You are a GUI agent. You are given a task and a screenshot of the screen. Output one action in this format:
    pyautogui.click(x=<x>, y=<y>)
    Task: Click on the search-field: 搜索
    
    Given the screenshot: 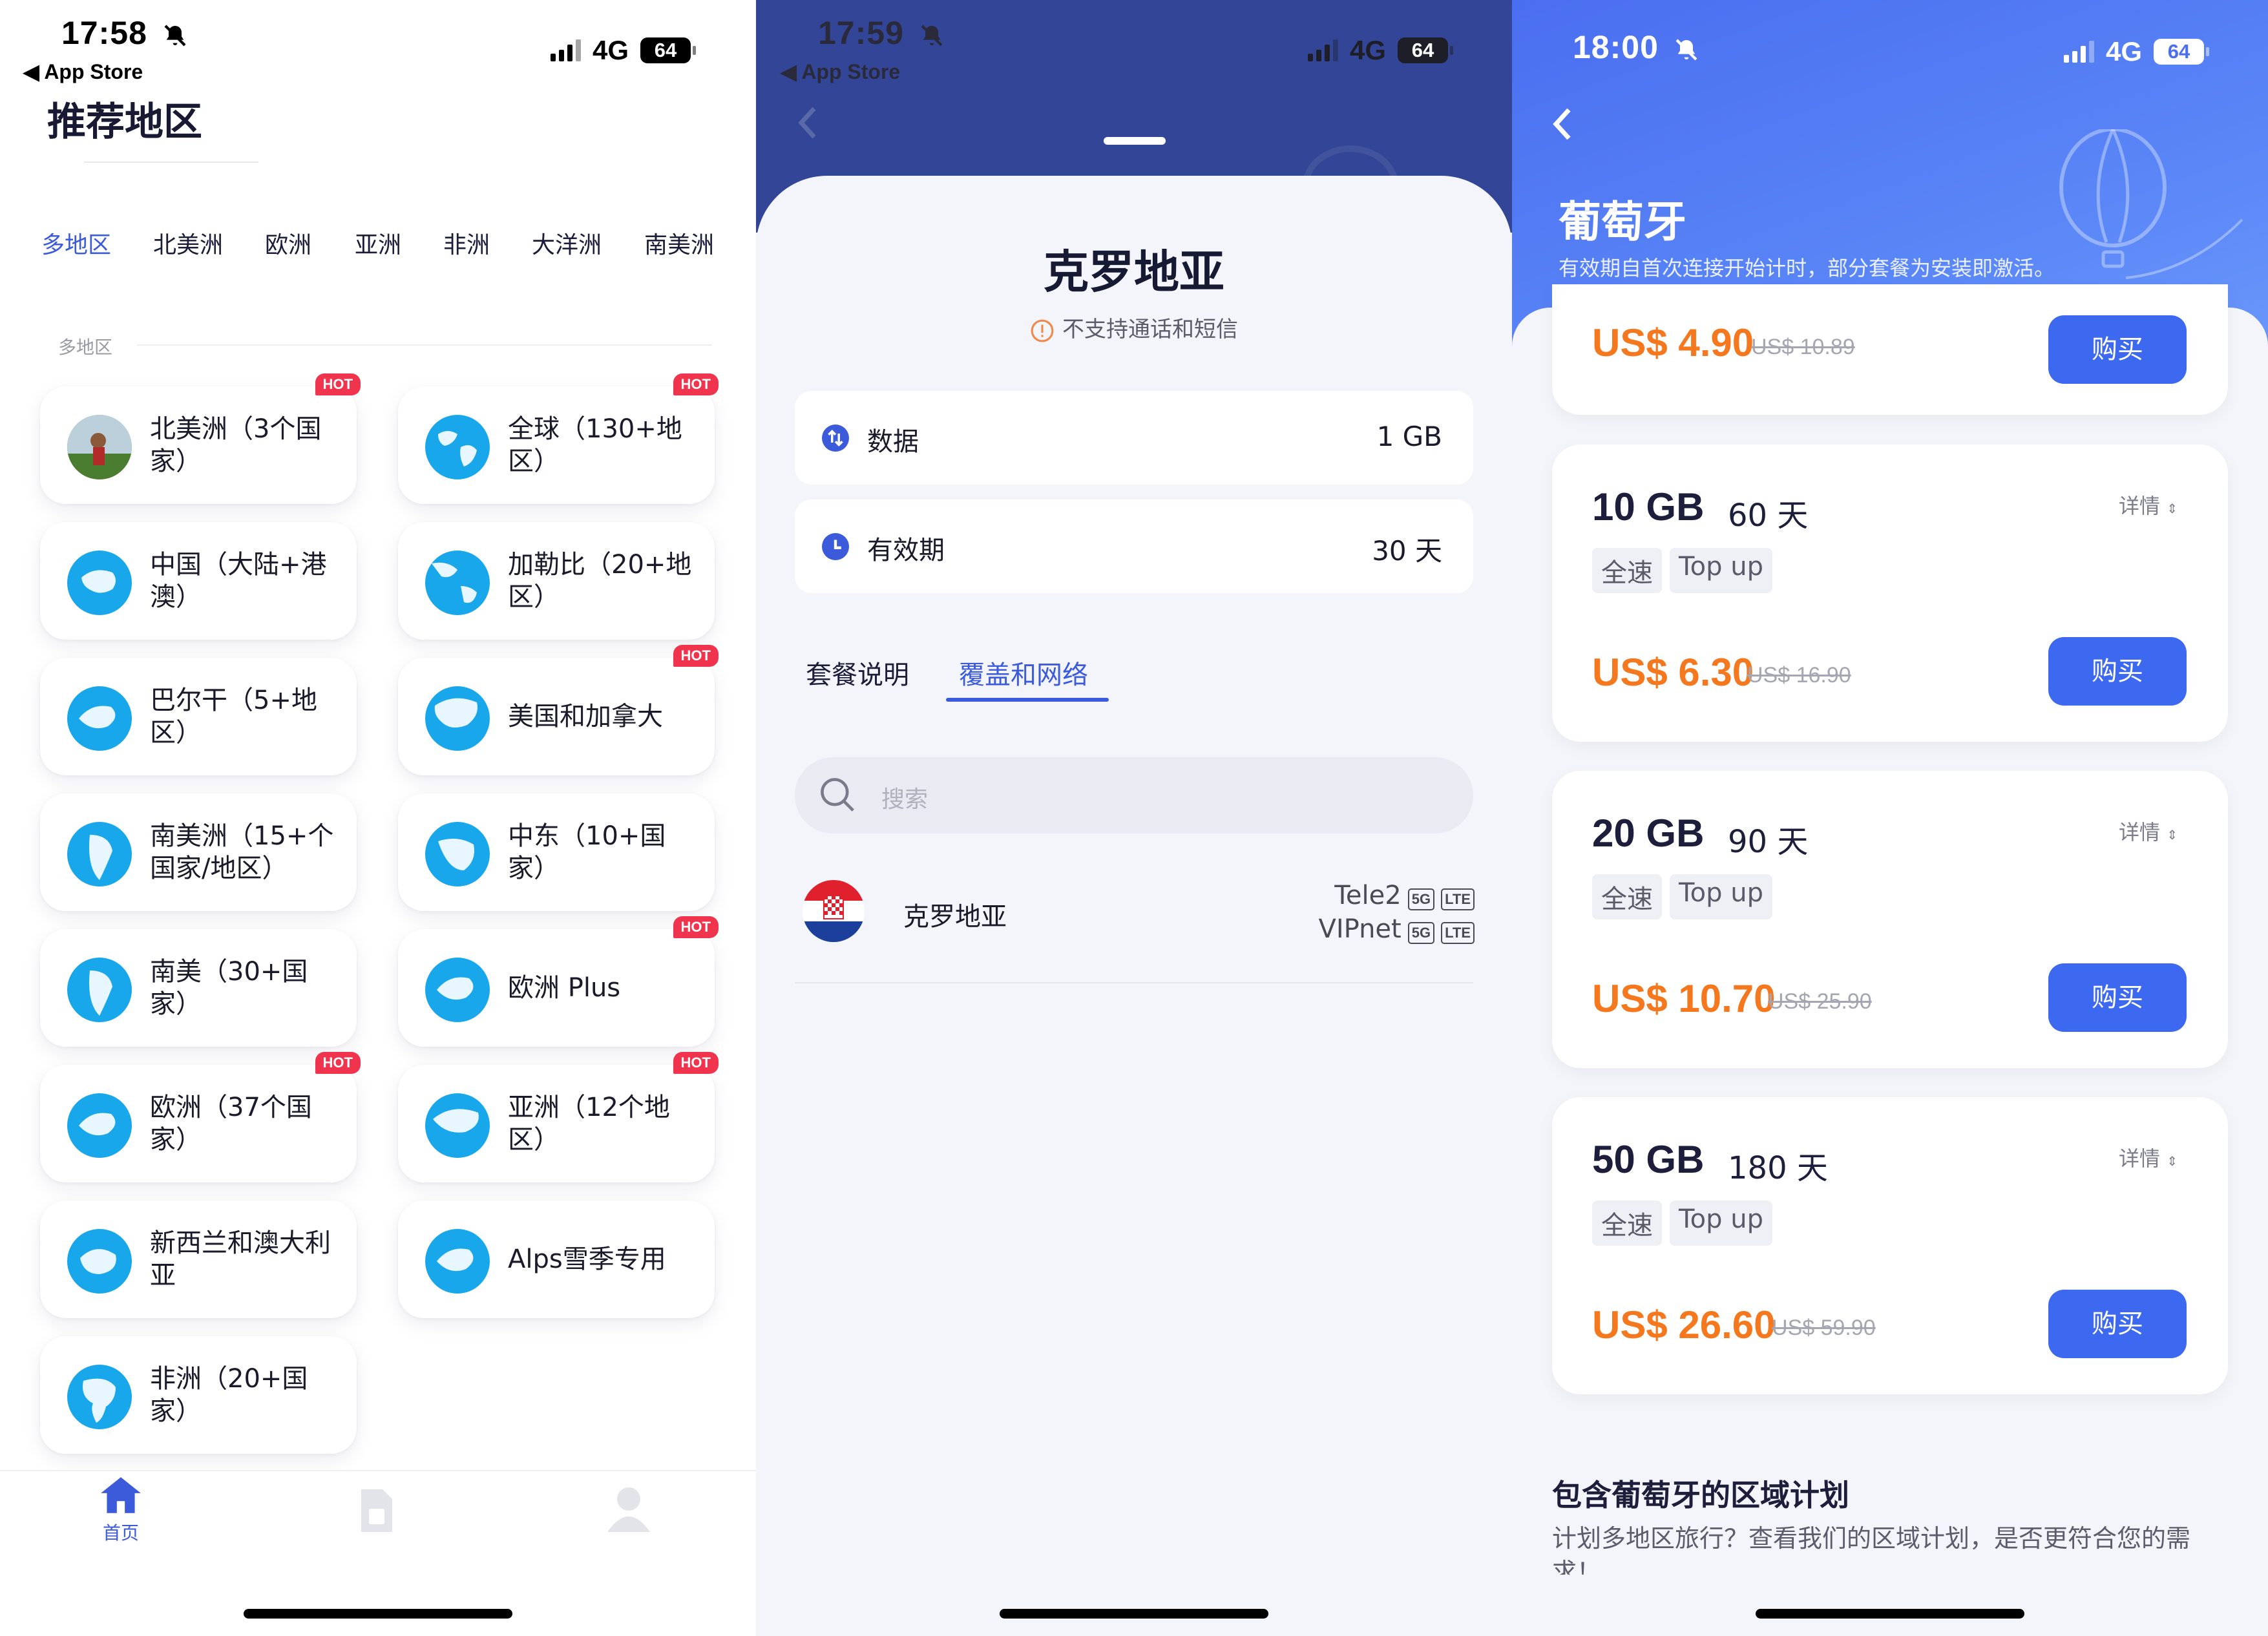 What is the action you would take?
    pyautogui.click(x=1134, y=796)
    